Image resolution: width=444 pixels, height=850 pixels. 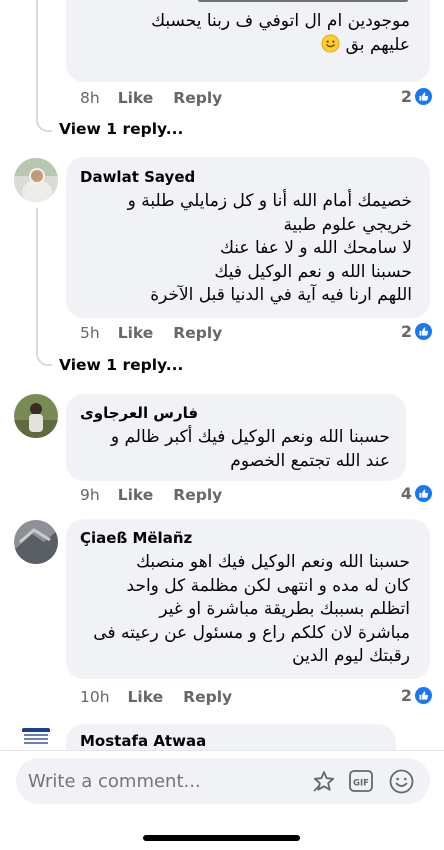 I want to click on comment-line: لا سامحك الله و لا عفا عنك, so click(x=315, y=248).